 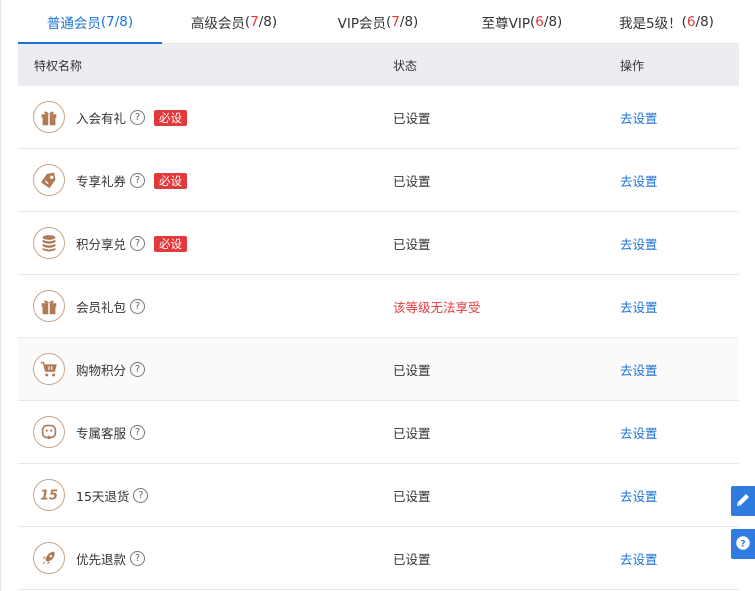 I want to click on table-header: 特权名称 状态 操作, so click(x=378, y=65).